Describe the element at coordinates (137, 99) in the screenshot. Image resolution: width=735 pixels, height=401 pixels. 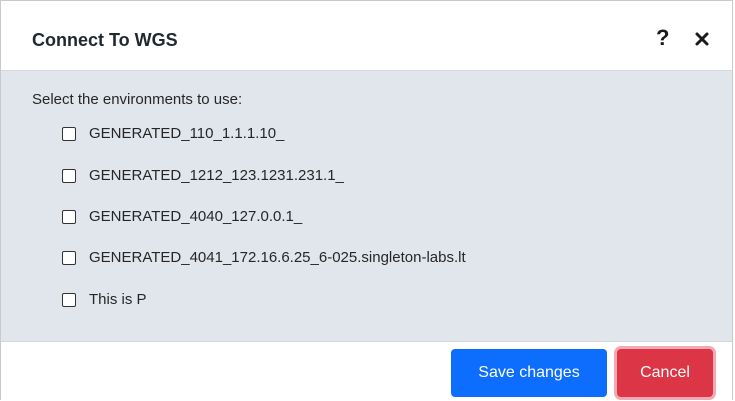
I see `environments-prompt: Select the environments to use:` at that location.